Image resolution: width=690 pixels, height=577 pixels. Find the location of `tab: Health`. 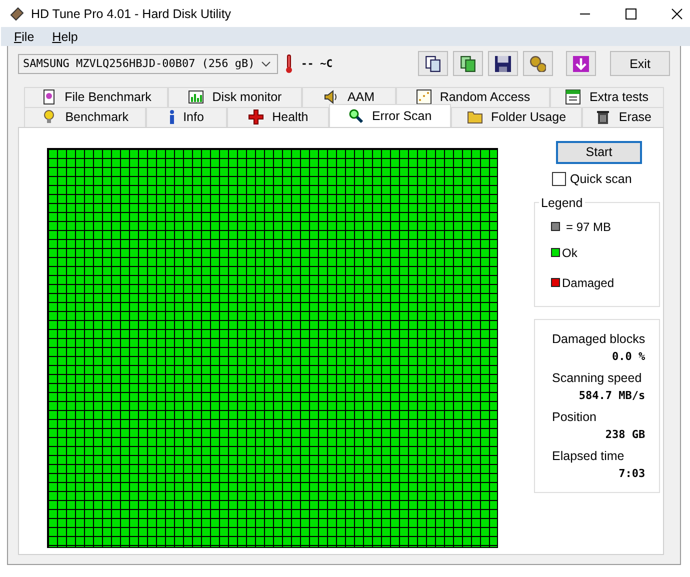

tab: Health is located at coordinates (278, 116).